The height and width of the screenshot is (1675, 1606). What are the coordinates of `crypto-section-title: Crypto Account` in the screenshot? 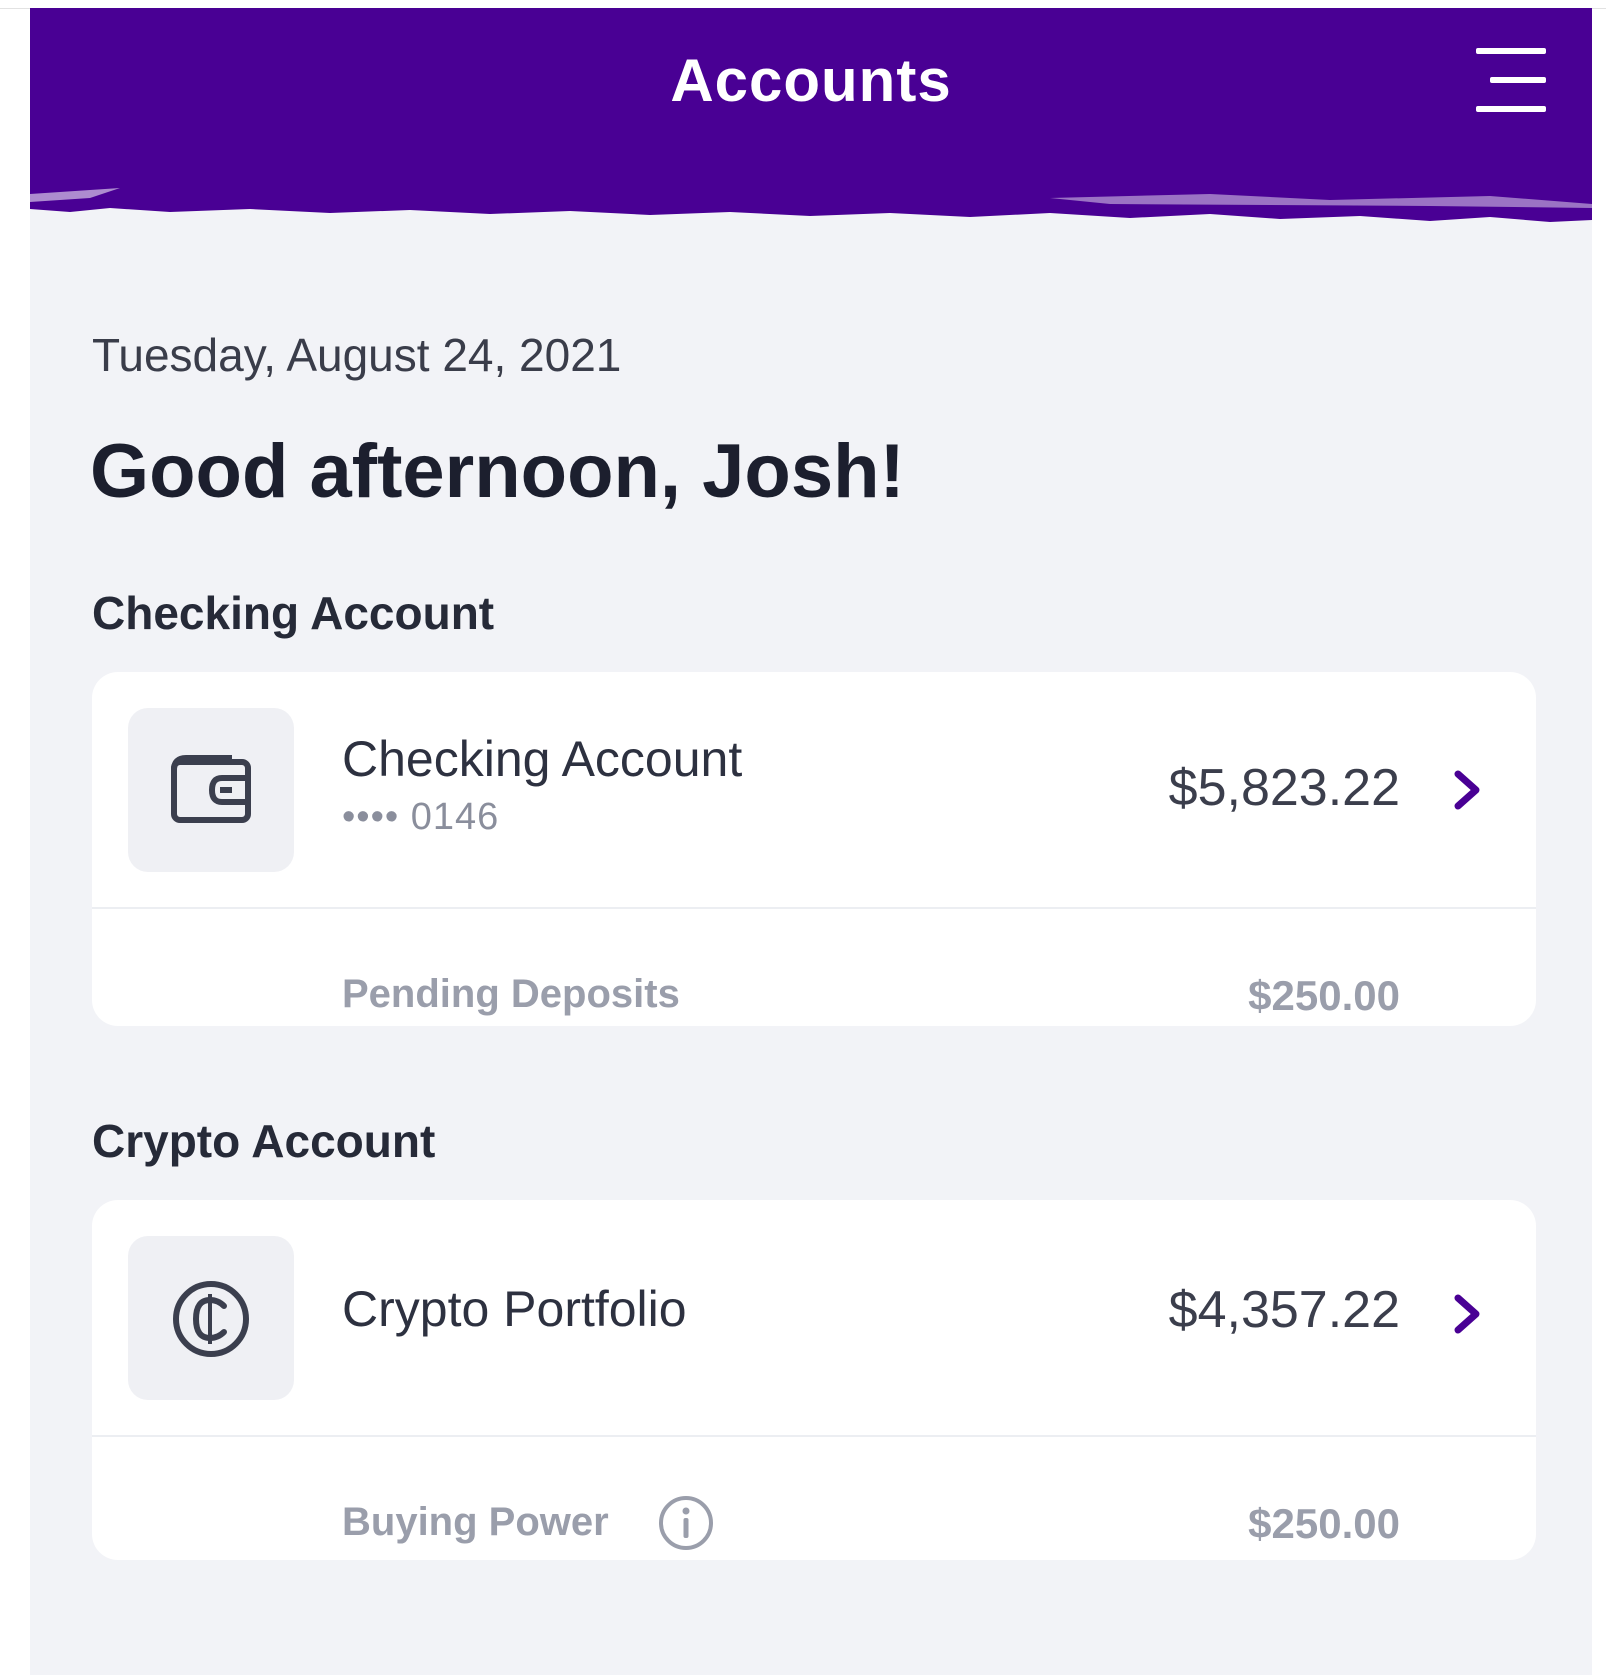 It's located at (264, 1141).